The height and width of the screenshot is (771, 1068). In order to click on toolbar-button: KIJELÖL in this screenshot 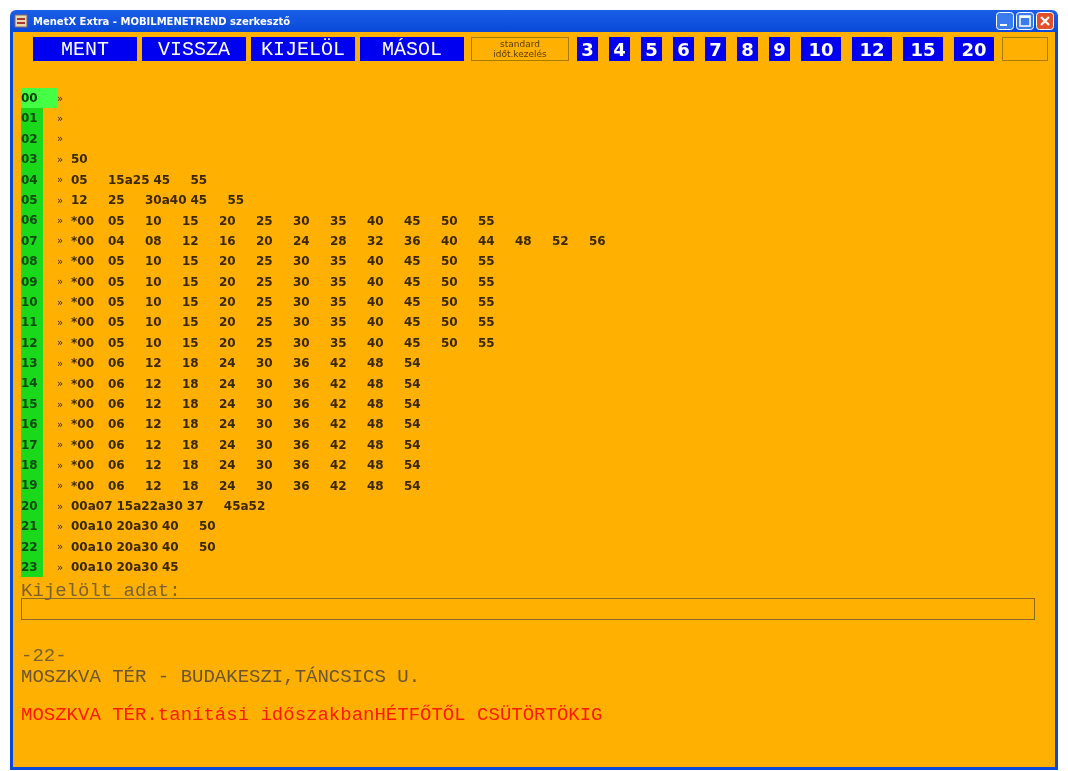, I will do `click(303, 49)`.